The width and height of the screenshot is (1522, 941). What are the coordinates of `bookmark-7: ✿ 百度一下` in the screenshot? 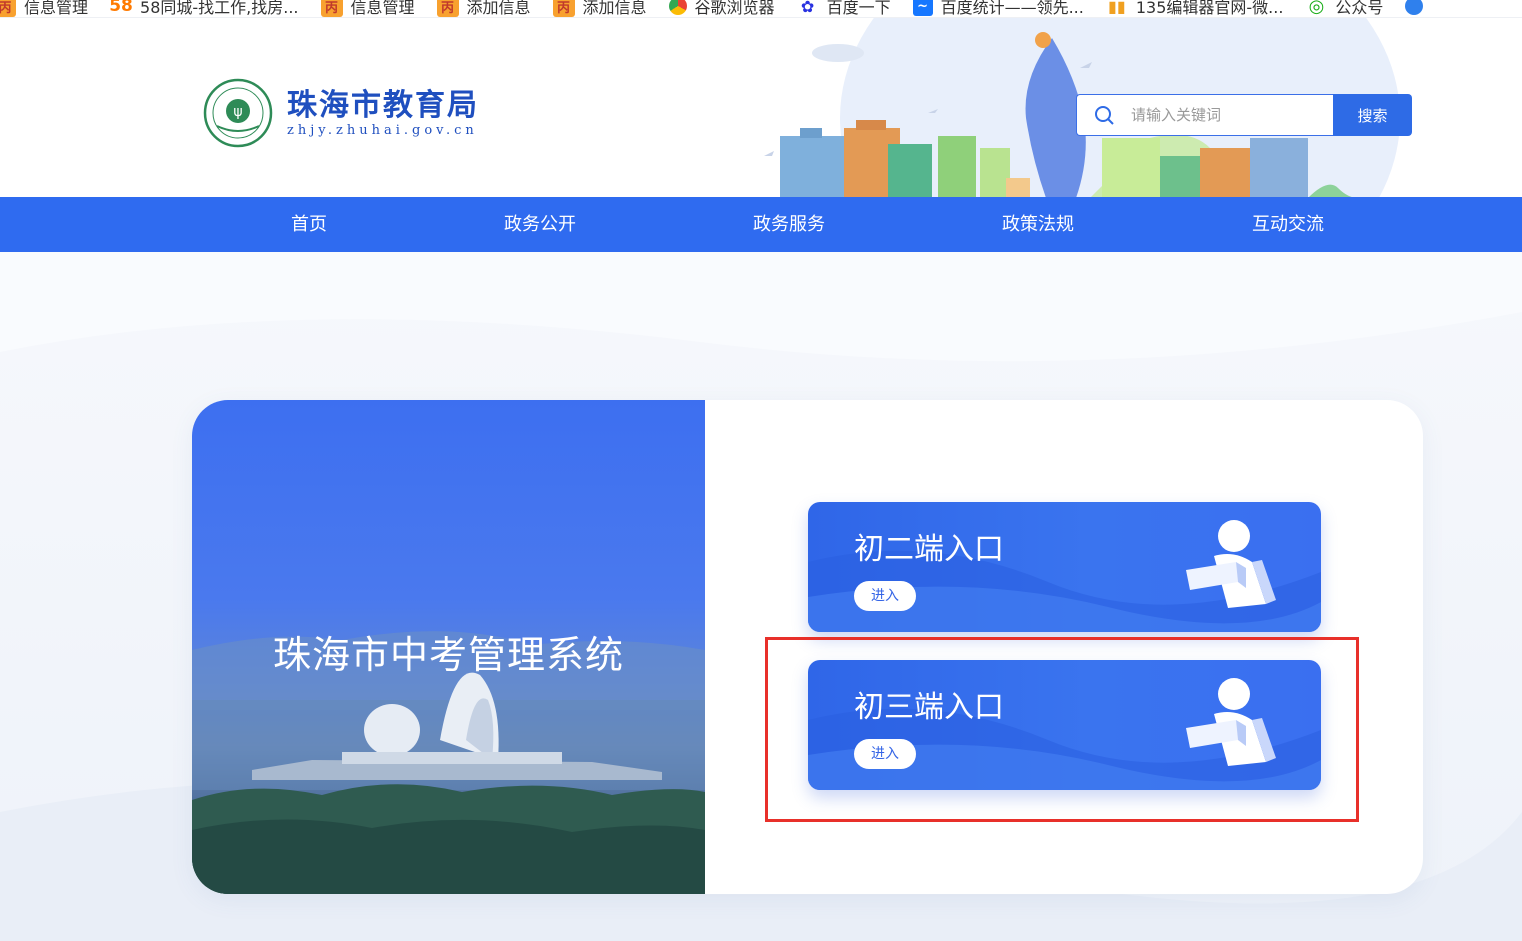 It's located at (844, 8).